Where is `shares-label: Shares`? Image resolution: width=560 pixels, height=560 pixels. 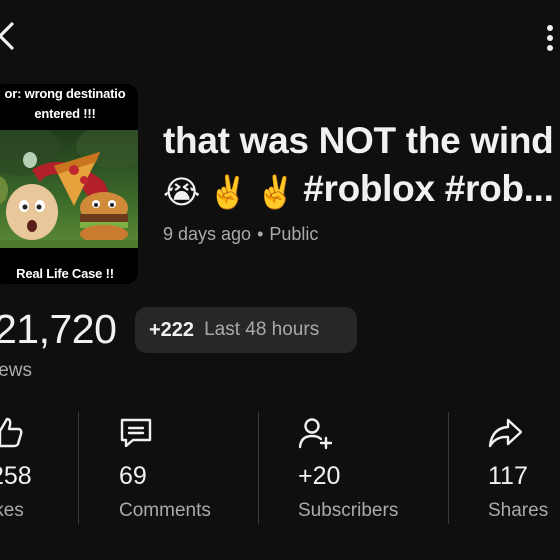
shares-label: Shares is located at coordinates (518, 510).